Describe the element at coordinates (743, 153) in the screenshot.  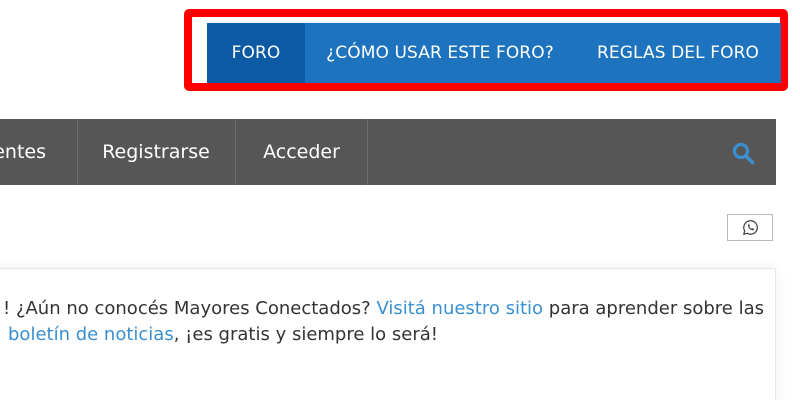
I see `search-icon` at that location.